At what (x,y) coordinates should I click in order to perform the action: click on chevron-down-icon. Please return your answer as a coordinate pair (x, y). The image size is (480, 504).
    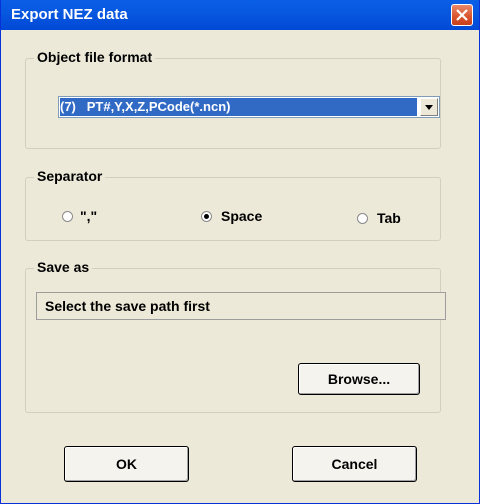
    Looking at the image, I should click on (429, 107).